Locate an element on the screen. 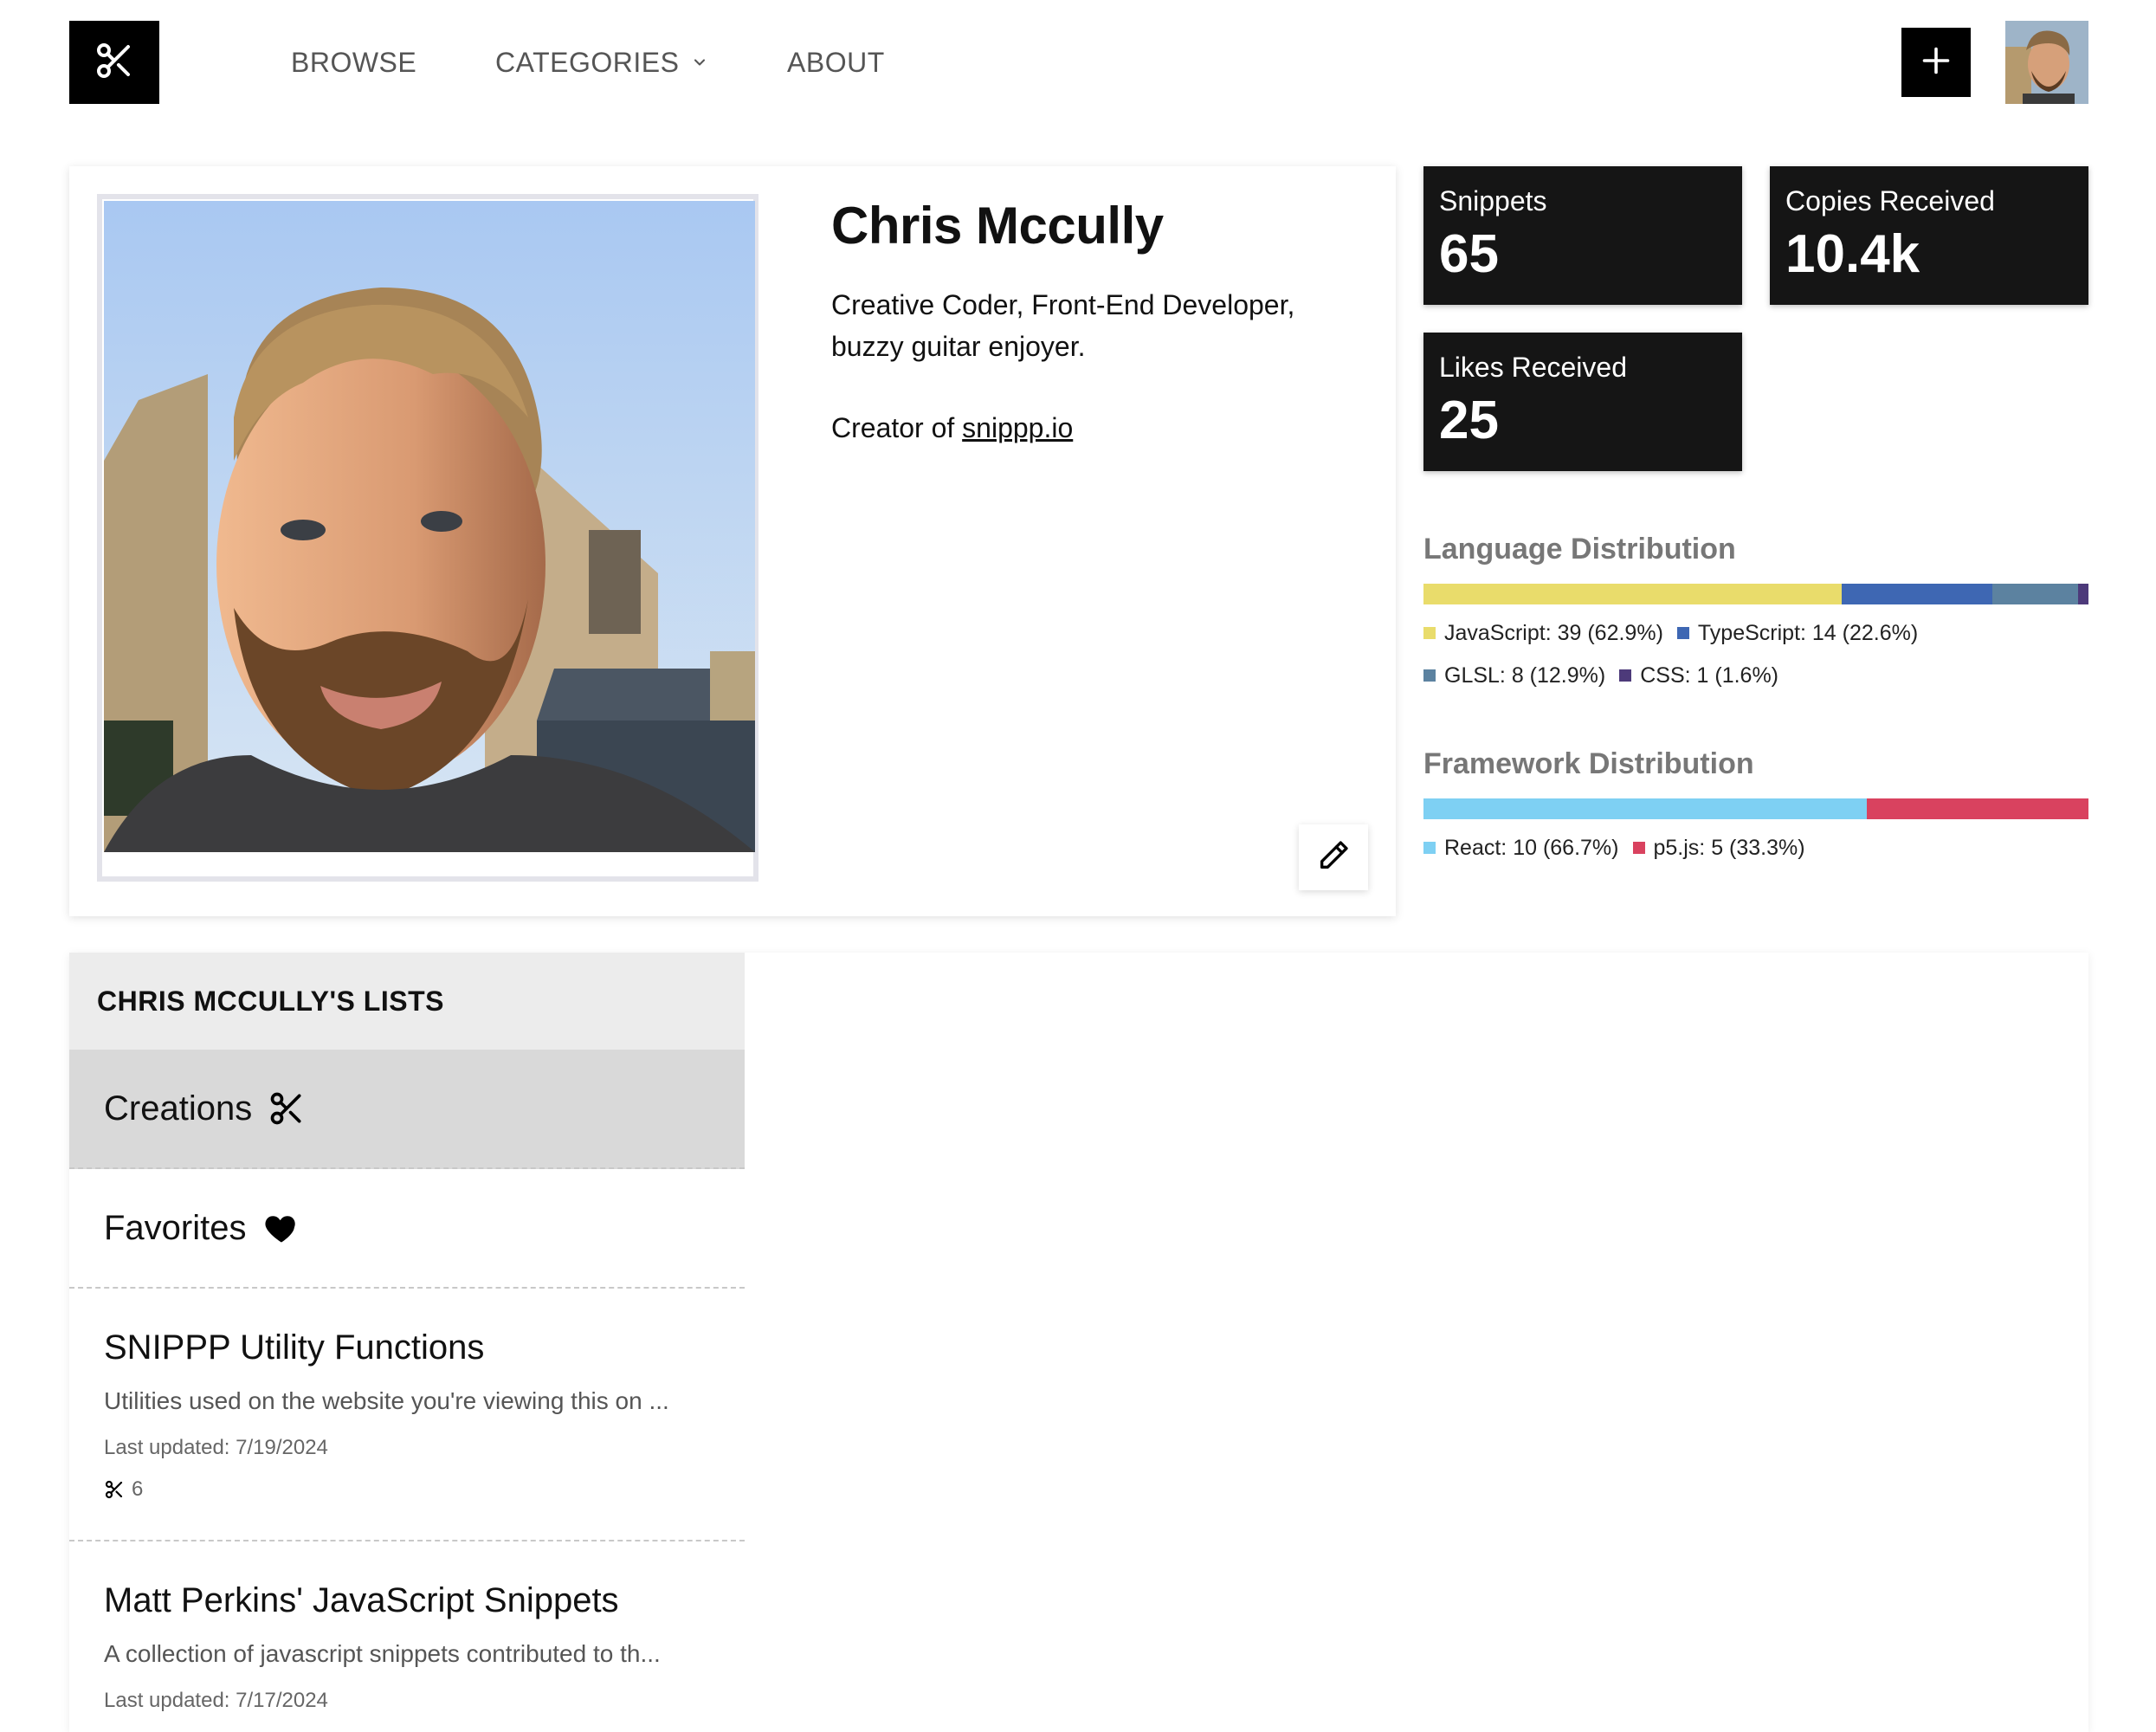 The height and width of the screenshot is (1732, 2156). stat-snippets-label: Snippets is located at coordinates (1493, 200).